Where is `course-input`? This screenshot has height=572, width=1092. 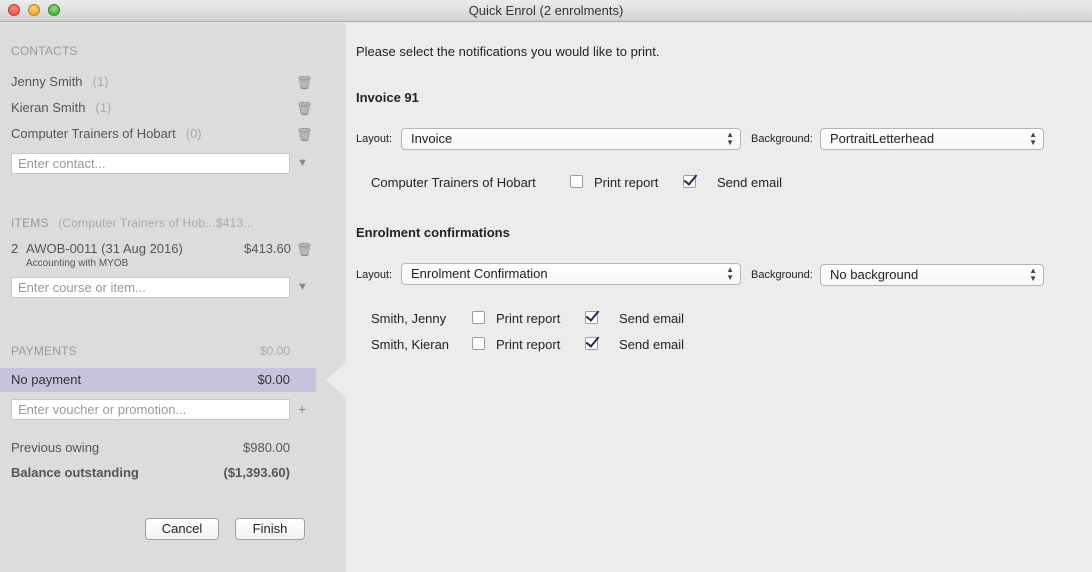 course-input is located at coordinates (150, 287).